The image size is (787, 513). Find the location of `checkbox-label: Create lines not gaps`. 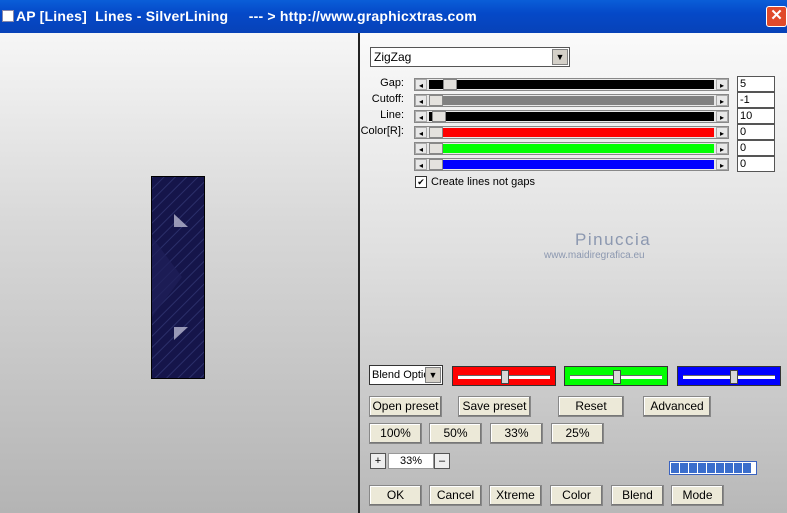

checkbox-label: Create lines not gaps is located at coordinates (483, 182).